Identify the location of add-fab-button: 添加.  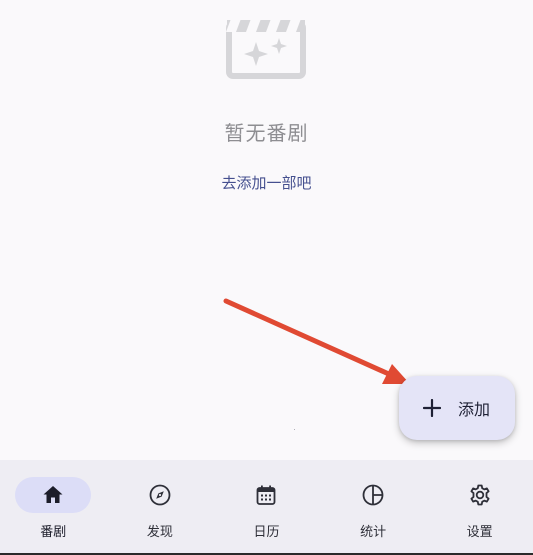
(457, 408).